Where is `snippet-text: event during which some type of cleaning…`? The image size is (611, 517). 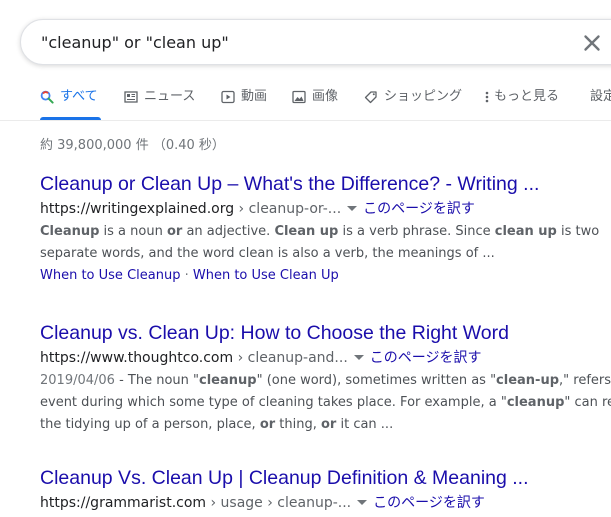 snippet-text: event during which some type of cleaning… is located at coordinates (273, 402).